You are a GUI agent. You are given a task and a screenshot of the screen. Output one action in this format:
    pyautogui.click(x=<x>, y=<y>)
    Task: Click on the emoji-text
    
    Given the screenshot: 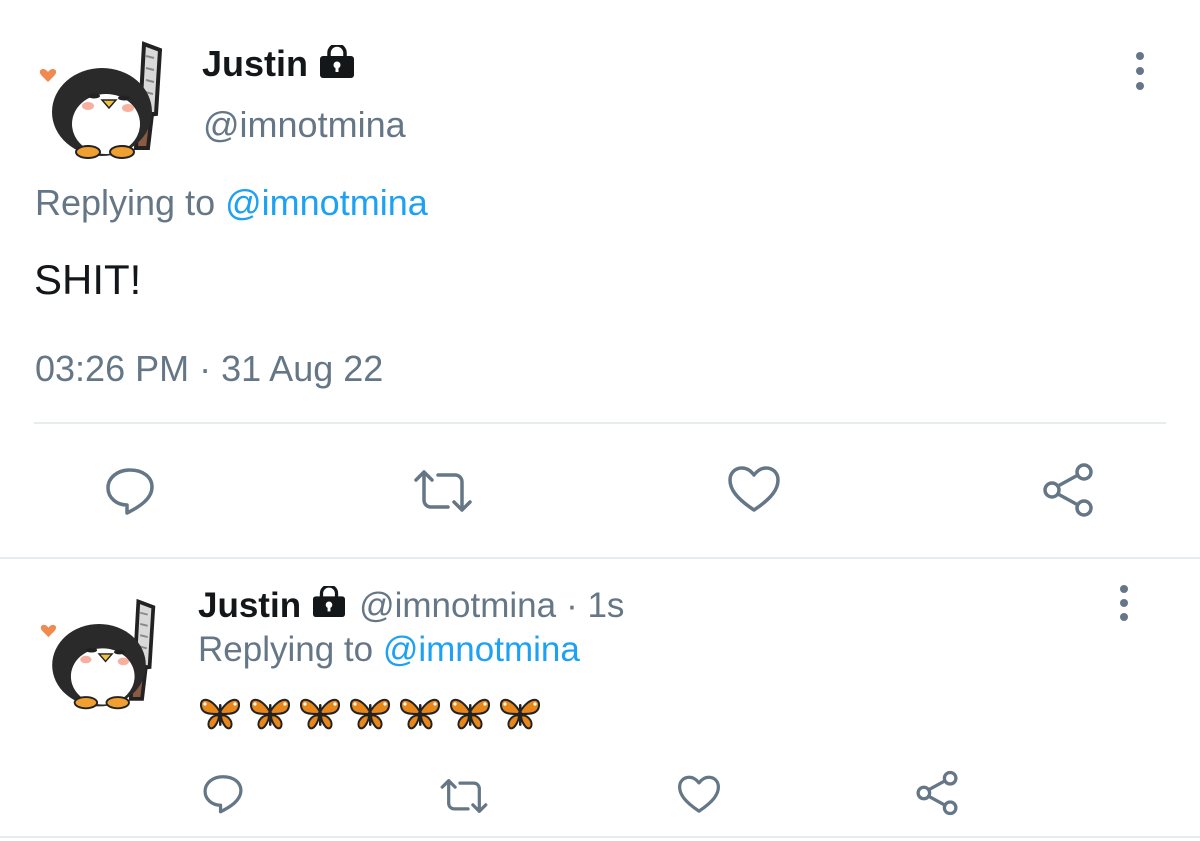 What is the action you would take?
    pyautogui.click(x=370, y=713)
    